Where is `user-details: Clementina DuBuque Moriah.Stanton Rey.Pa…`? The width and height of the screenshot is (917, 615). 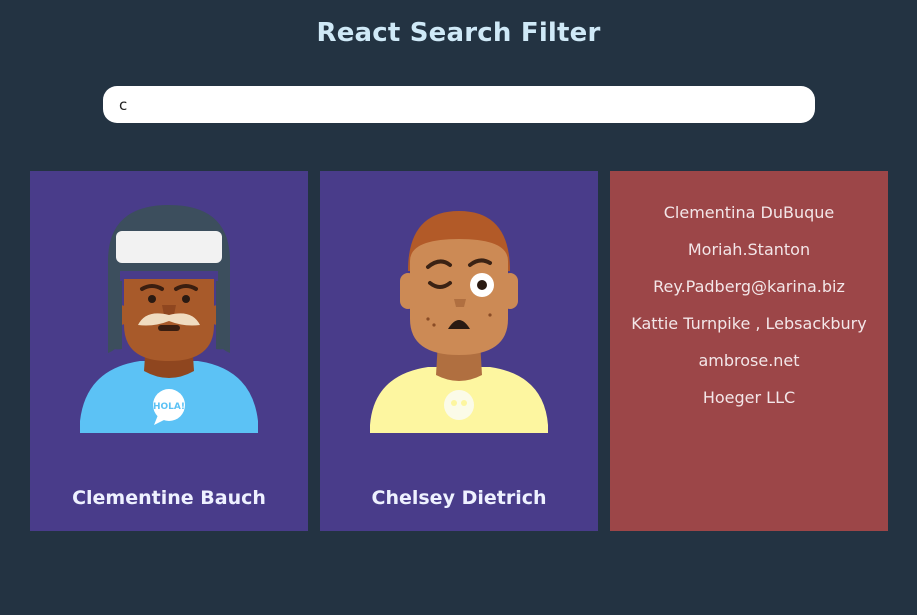
user-details: Clementina DuBuque Moriah.Stanton Rey.Pa… is located at coordinates (749, 314).